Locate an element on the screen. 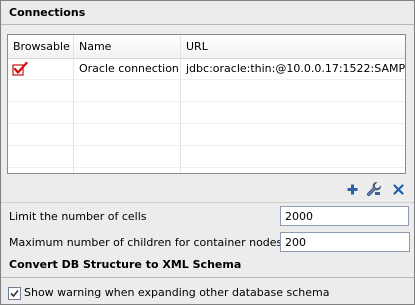 The image size is (415, 305). convert-divider is located at coordinates (207, 277).